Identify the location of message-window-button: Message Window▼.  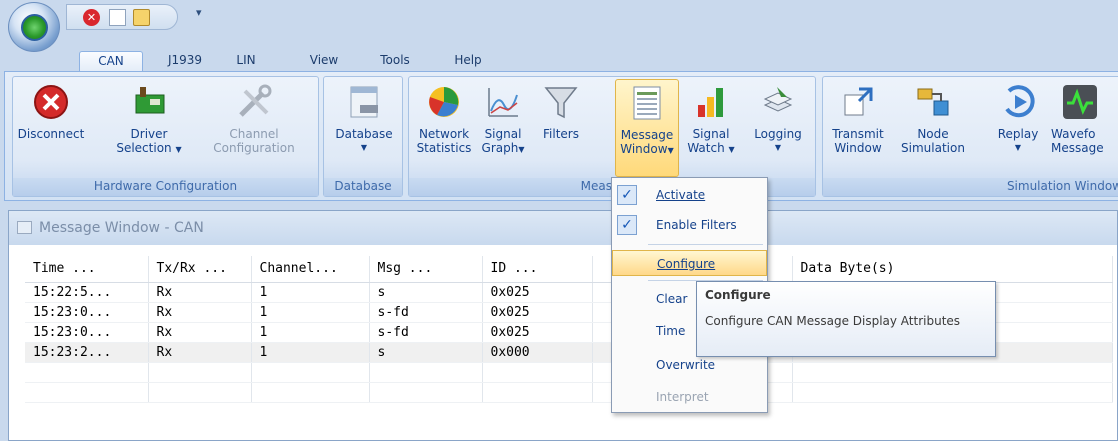
(647, 128).